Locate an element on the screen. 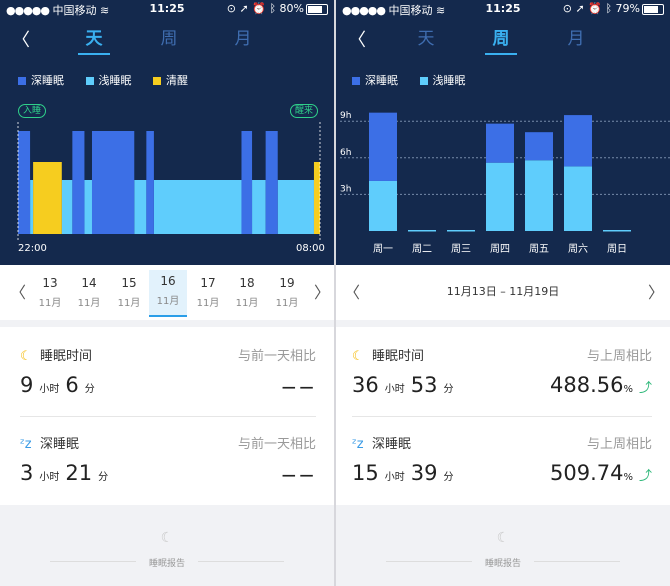 The height and width of the screenshot is (586, 670). week-sleep-chart: 3h 6h 9h 周一 周二 周三 周四 周五 周六 周日 is located at coordinates (505, 183).